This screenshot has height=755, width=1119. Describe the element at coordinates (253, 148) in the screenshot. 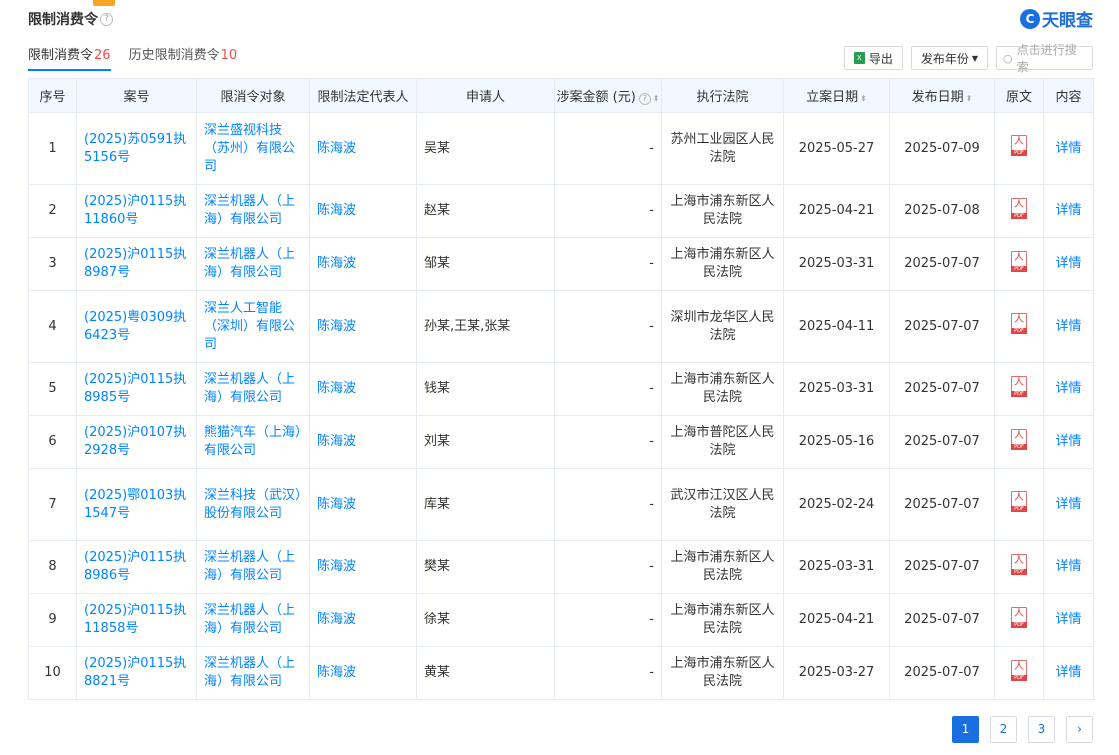

I see `target-company-link: 深兰盛视科技（苏州）有限公司` at that location.